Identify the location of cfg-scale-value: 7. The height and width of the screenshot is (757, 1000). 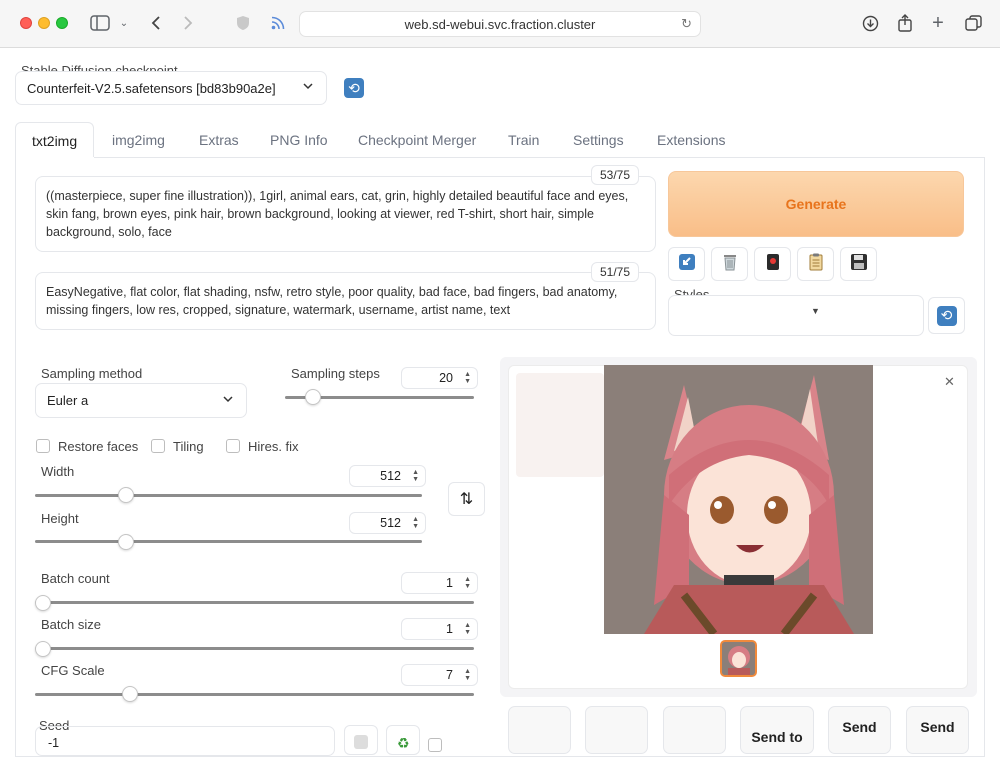
(449, 675).